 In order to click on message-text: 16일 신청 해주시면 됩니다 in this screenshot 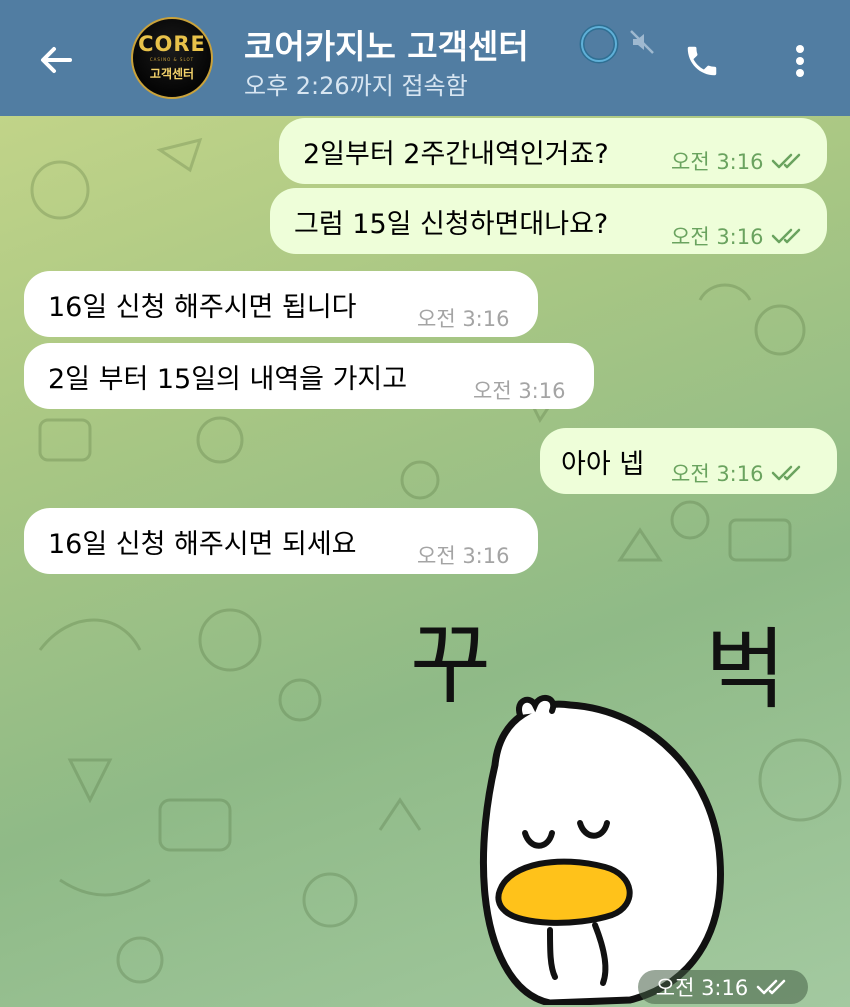, I will do `click(202, 307)`.